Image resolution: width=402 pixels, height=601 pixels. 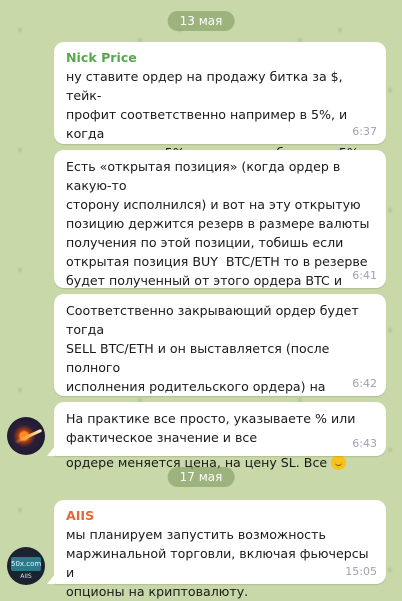 What do you see at coordinates (364, 383) in the screenshot?
I see `message-time: 6:42` at bounding box center [364, 383].